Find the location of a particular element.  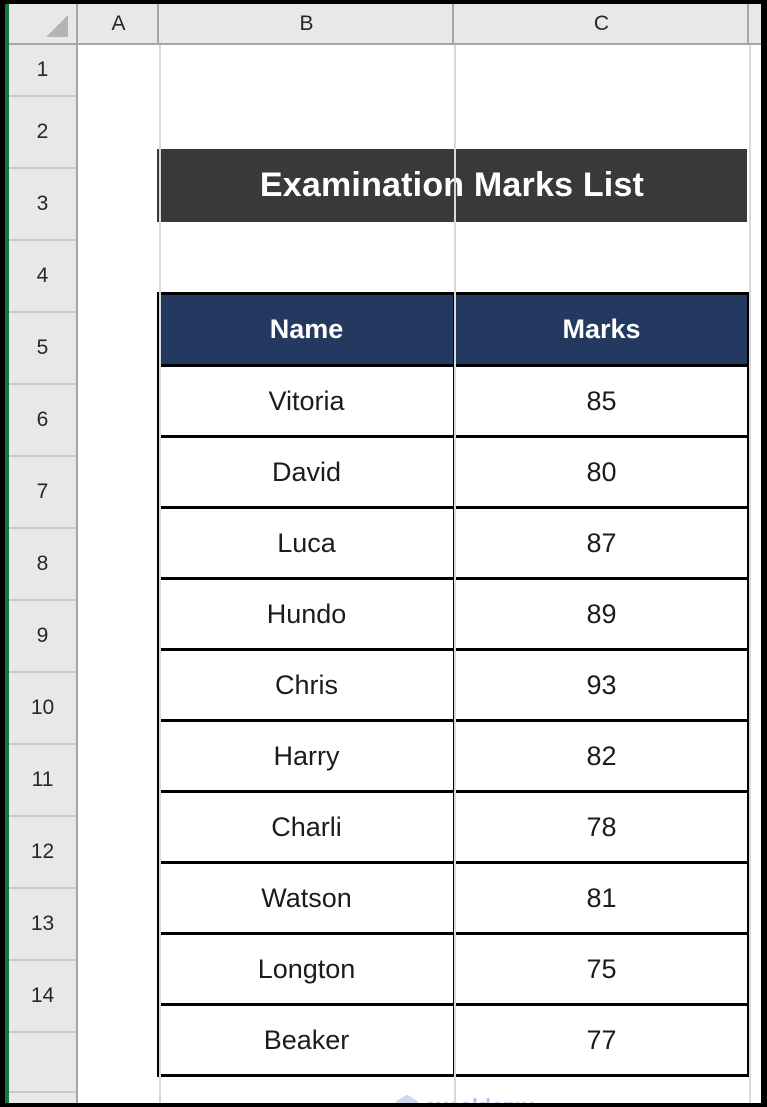

page-title: Examination Marks List is located at coordinates (452, 185).